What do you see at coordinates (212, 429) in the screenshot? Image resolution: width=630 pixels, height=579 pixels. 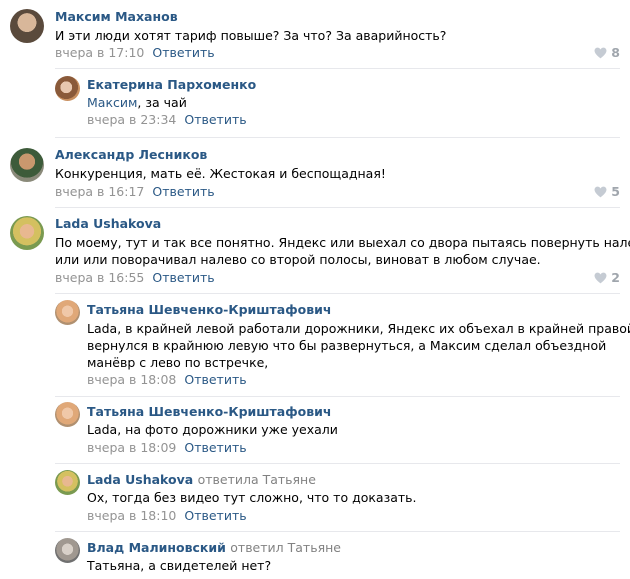 I see `comment-text: Lada, на фото дорожники уже уехали` at bounding box center [212, 429].